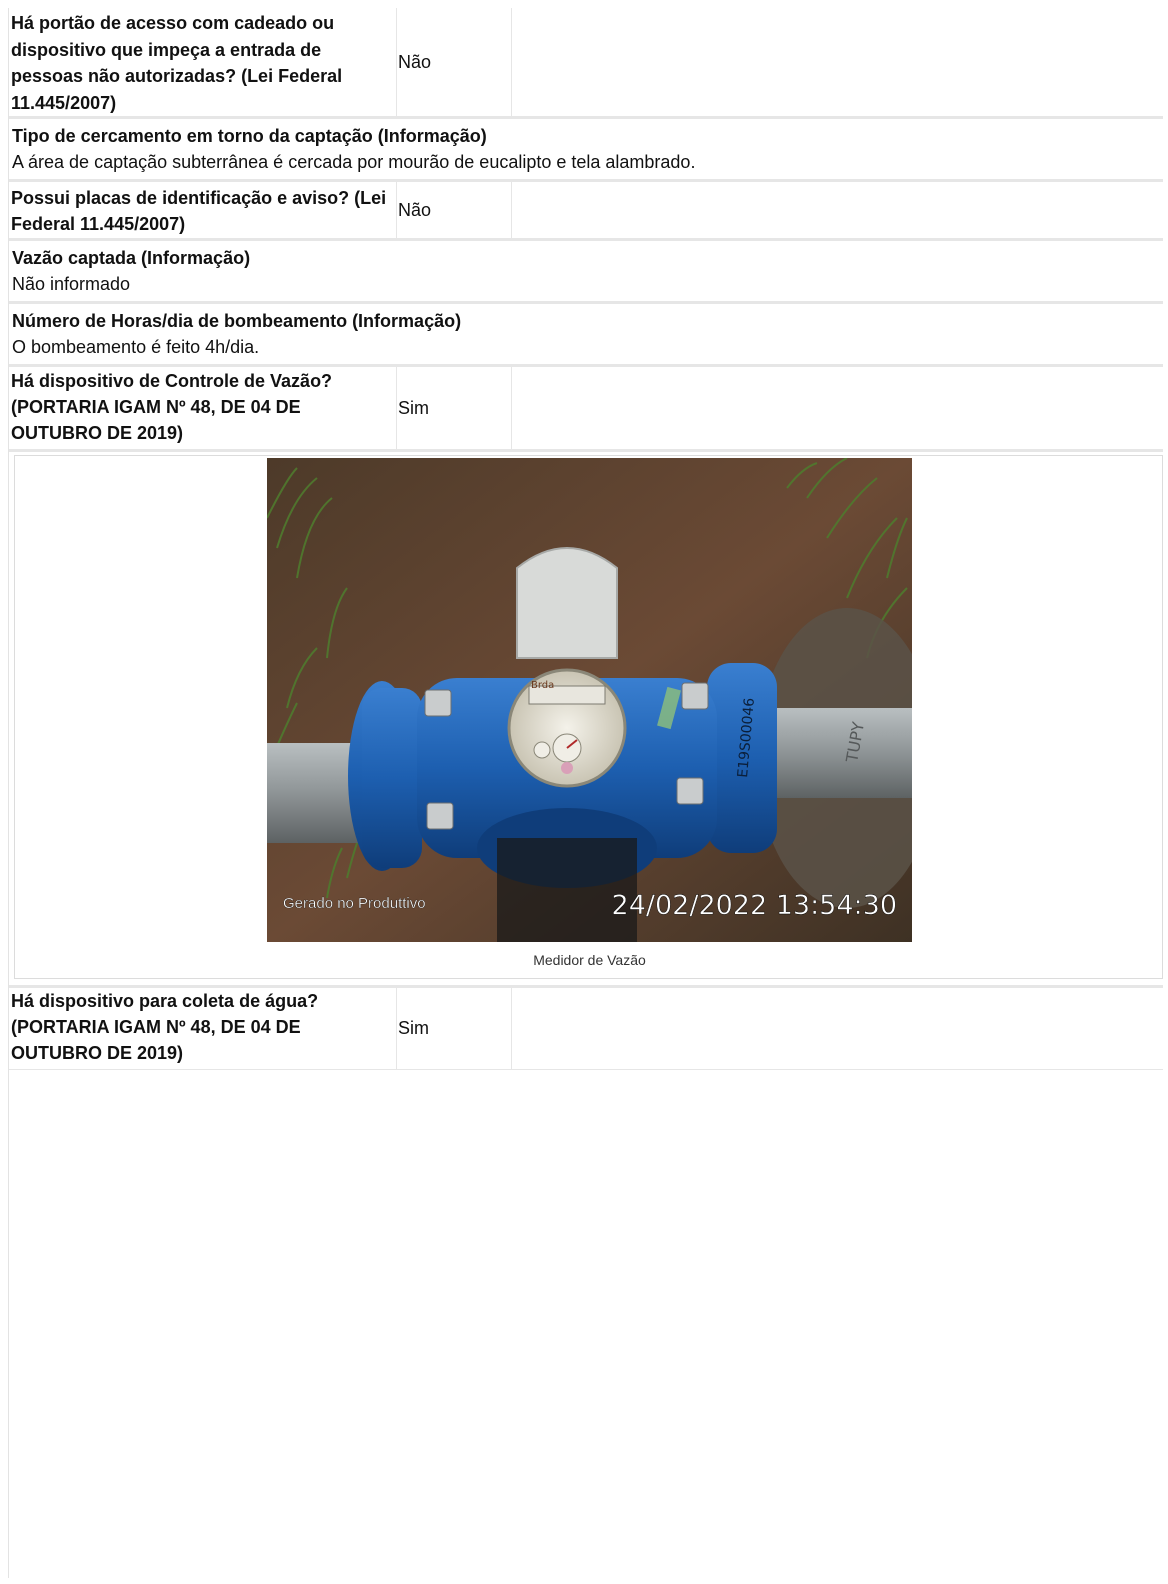  What do you see at coordinates (754, 905) in the screenshot?
I see `photo-stamp-datetime: 24/02/2022 13:54:30` at bounding box center [754, 905].